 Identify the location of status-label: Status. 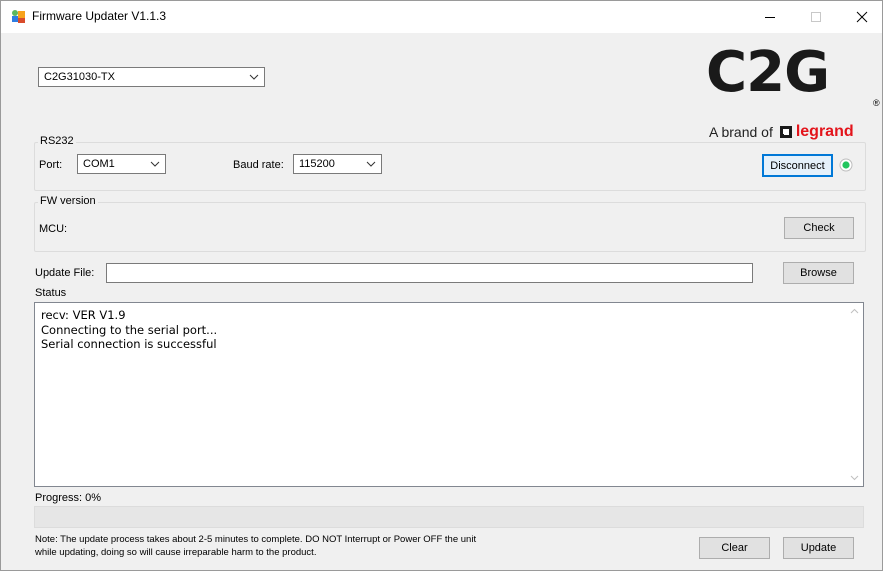
(51, 293).